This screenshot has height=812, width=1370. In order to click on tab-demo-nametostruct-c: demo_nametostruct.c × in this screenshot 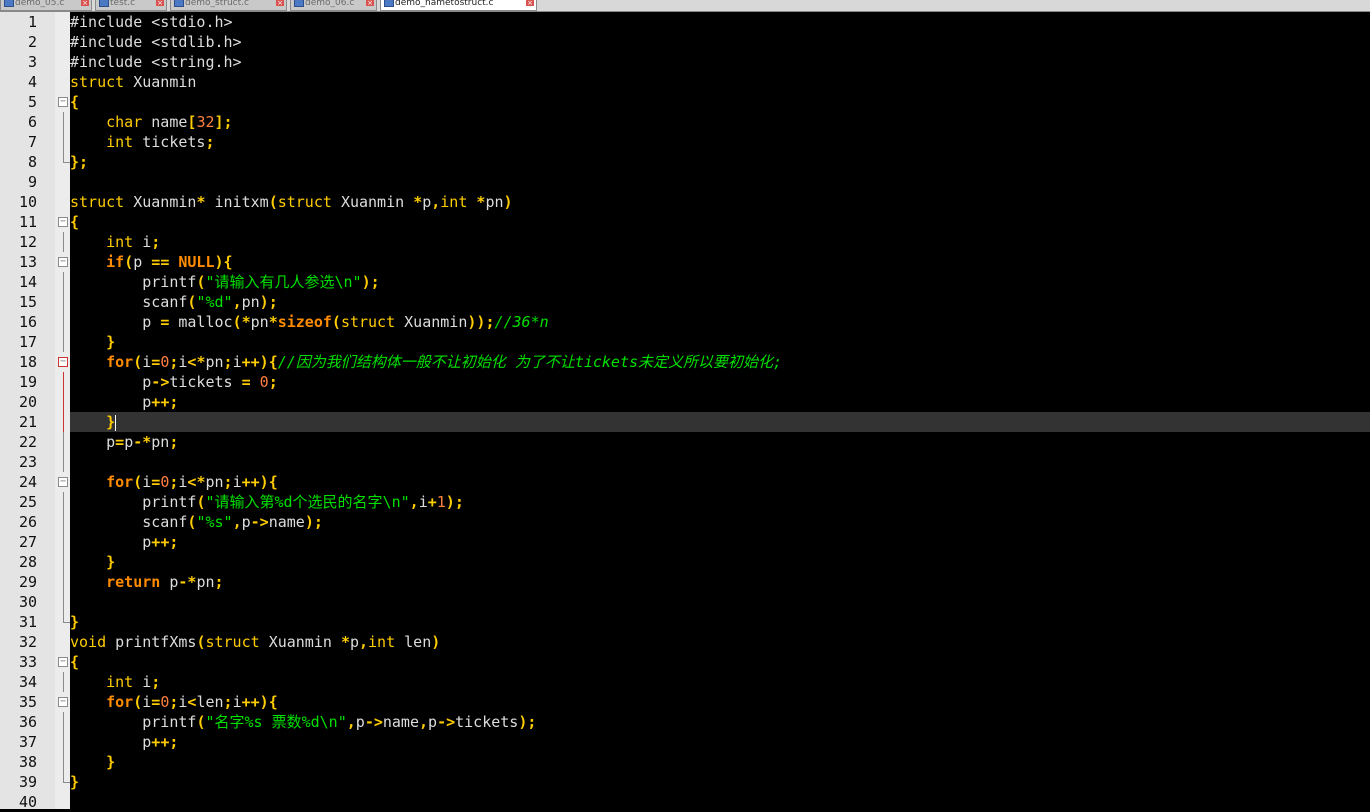, I will do `click(458, 5)`.